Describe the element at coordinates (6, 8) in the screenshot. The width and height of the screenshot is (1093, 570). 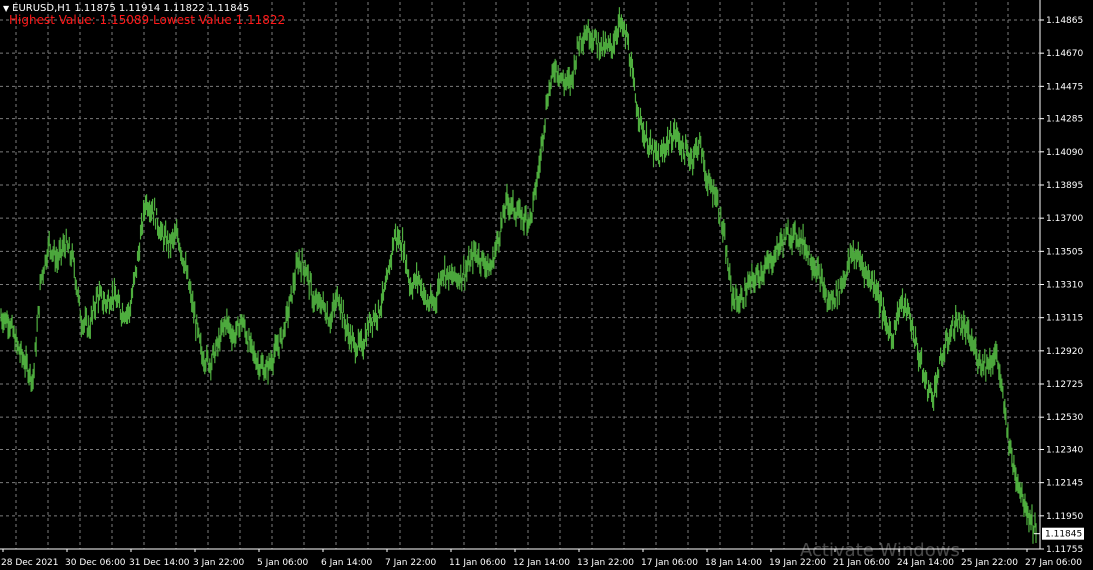
I see `collapse-triangle-icon: ▼` at that location.